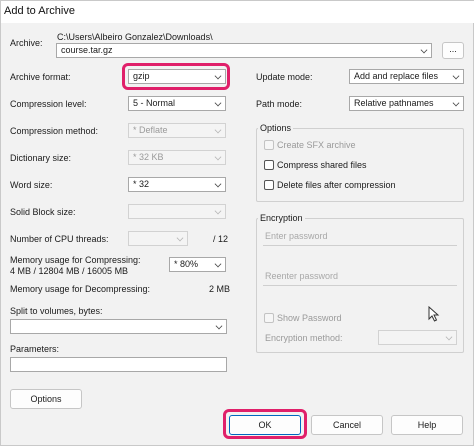 The width and height of the screenshot is (474, 446). I want to click on compression-level-value: 5 - Normal, so click(154, 103).